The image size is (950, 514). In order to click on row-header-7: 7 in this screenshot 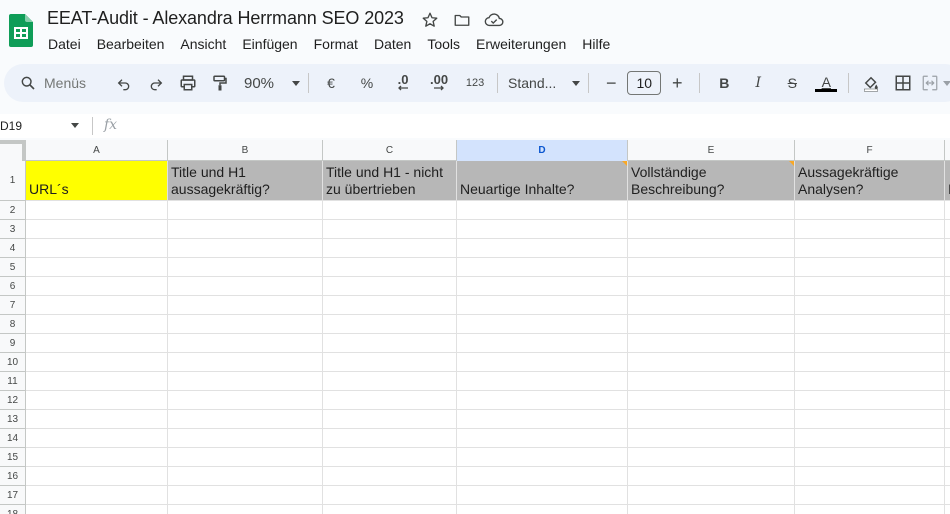, I will do `click(13, 305)`.